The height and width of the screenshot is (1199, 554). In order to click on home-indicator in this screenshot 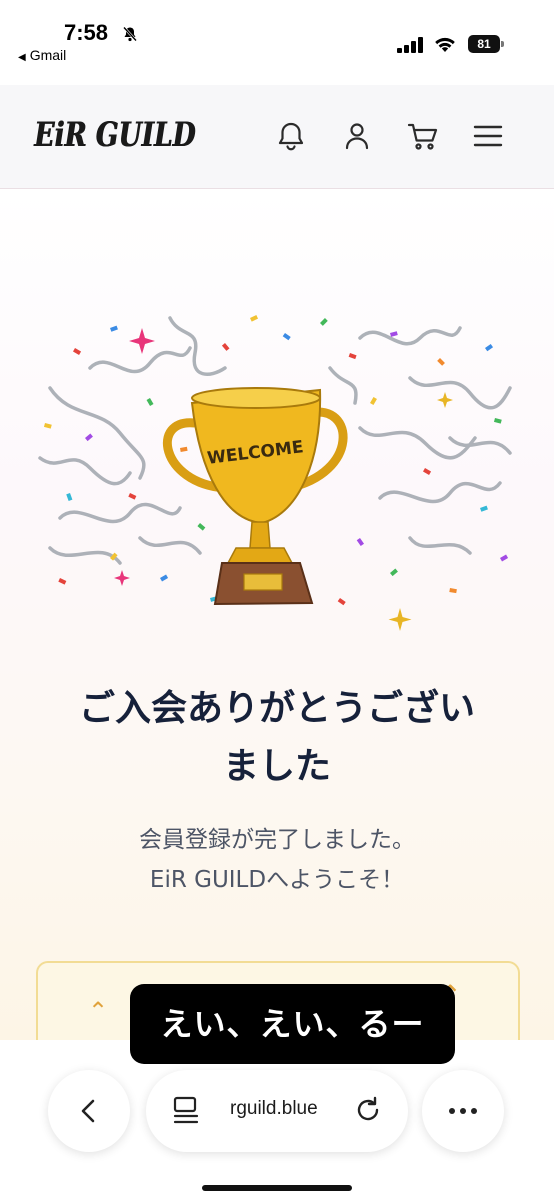, I will do `click(277, 1188)`.